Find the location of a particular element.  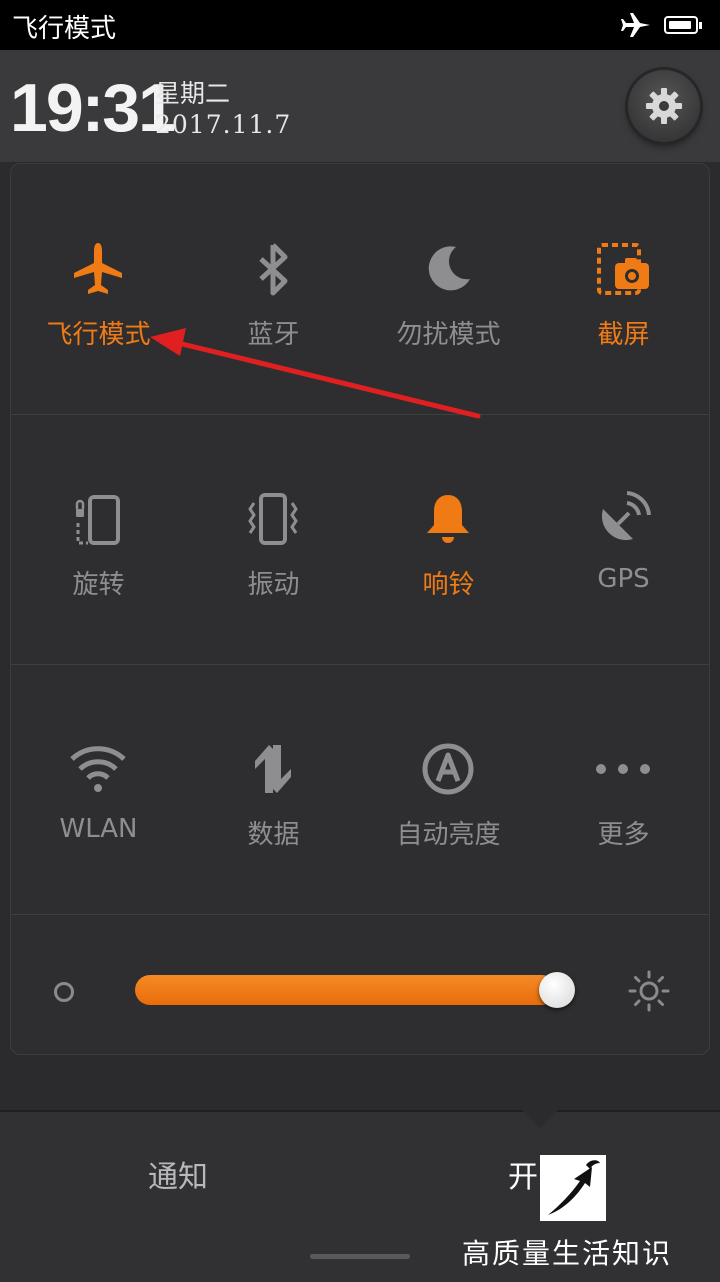

brightness-control is located at coordinates (360, 986).